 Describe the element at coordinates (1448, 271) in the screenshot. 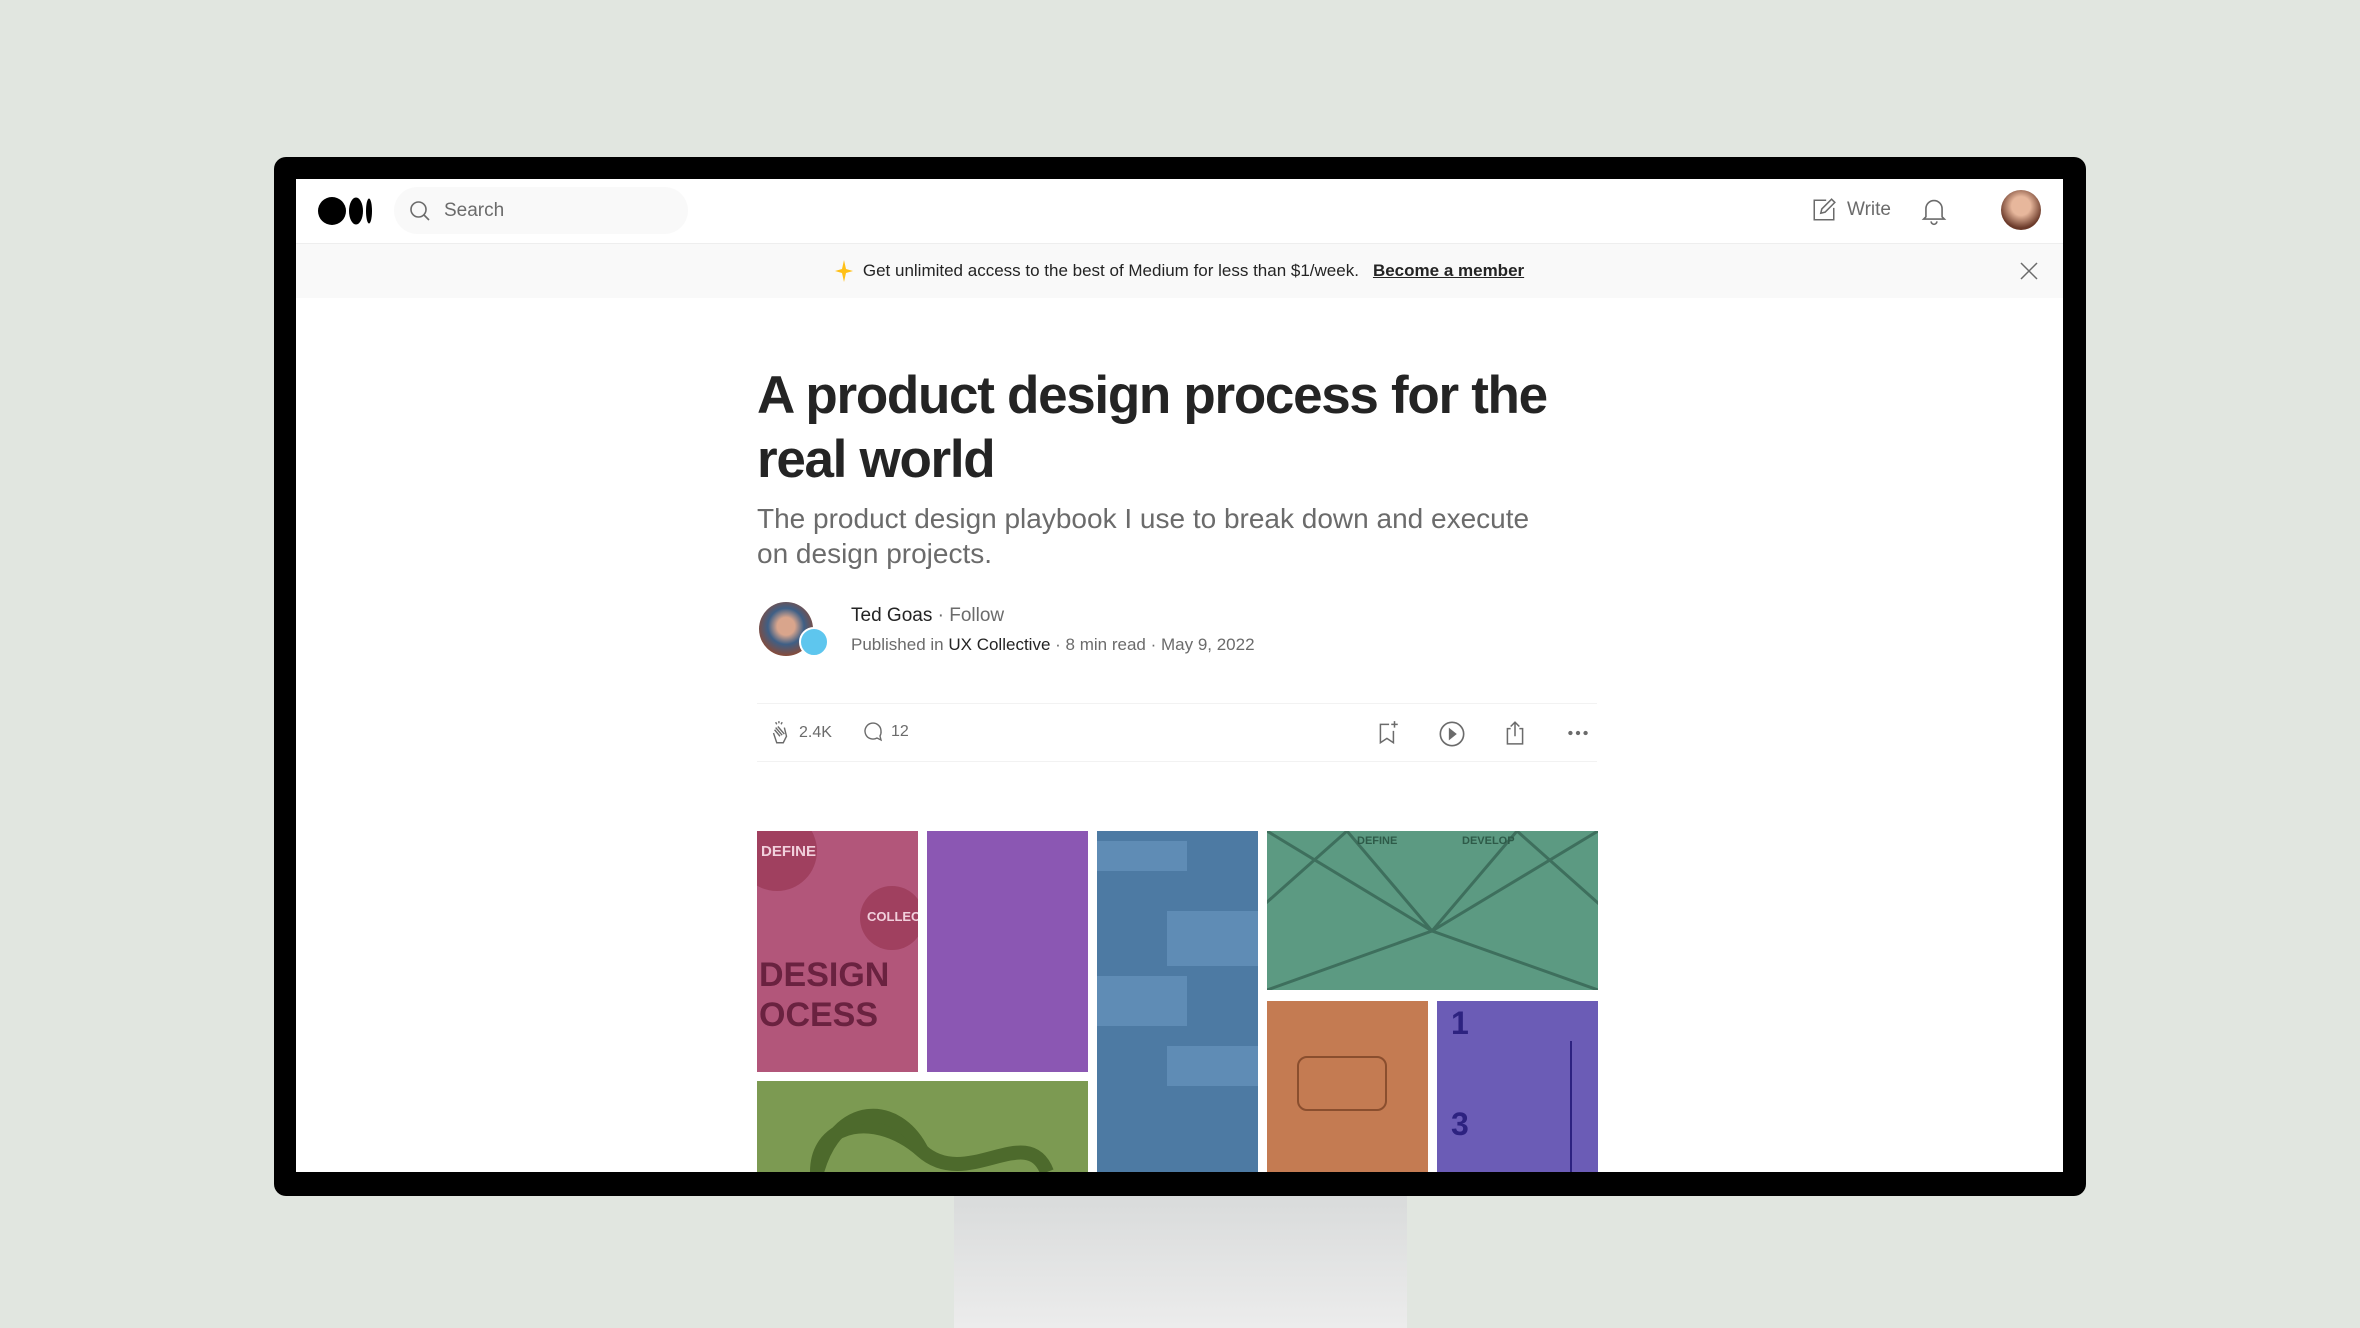

I see `become-member-link: Become a member` at that location.